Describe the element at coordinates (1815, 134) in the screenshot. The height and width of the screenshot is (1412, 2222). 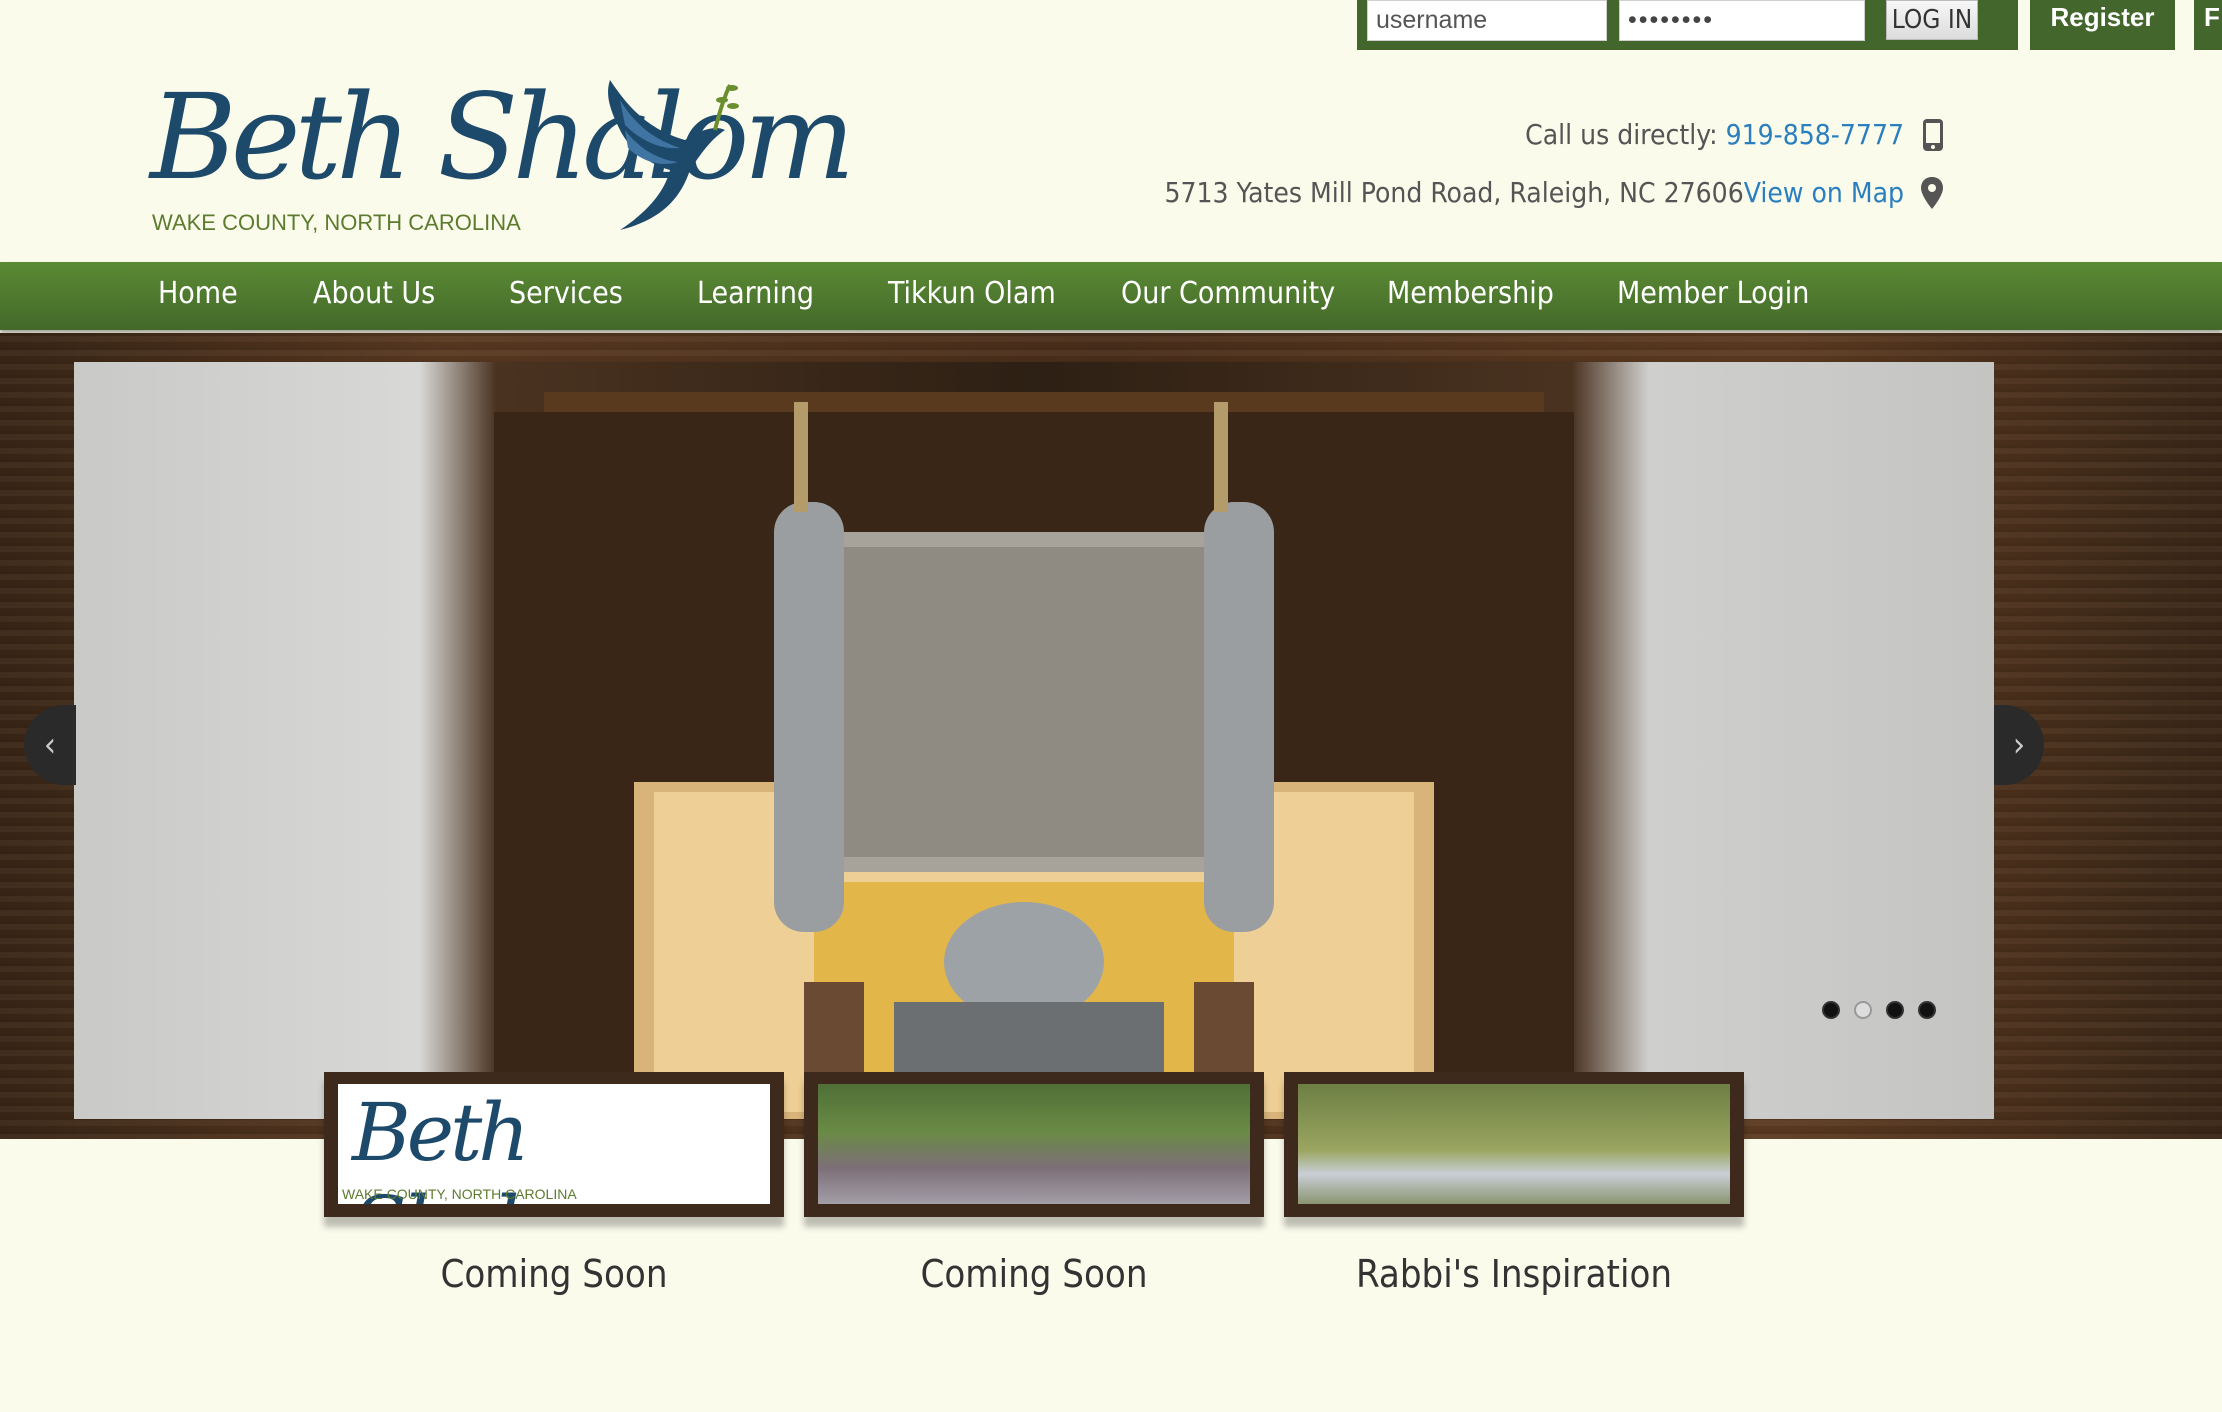
I see `phone-link: 919-858-7777` at that location.